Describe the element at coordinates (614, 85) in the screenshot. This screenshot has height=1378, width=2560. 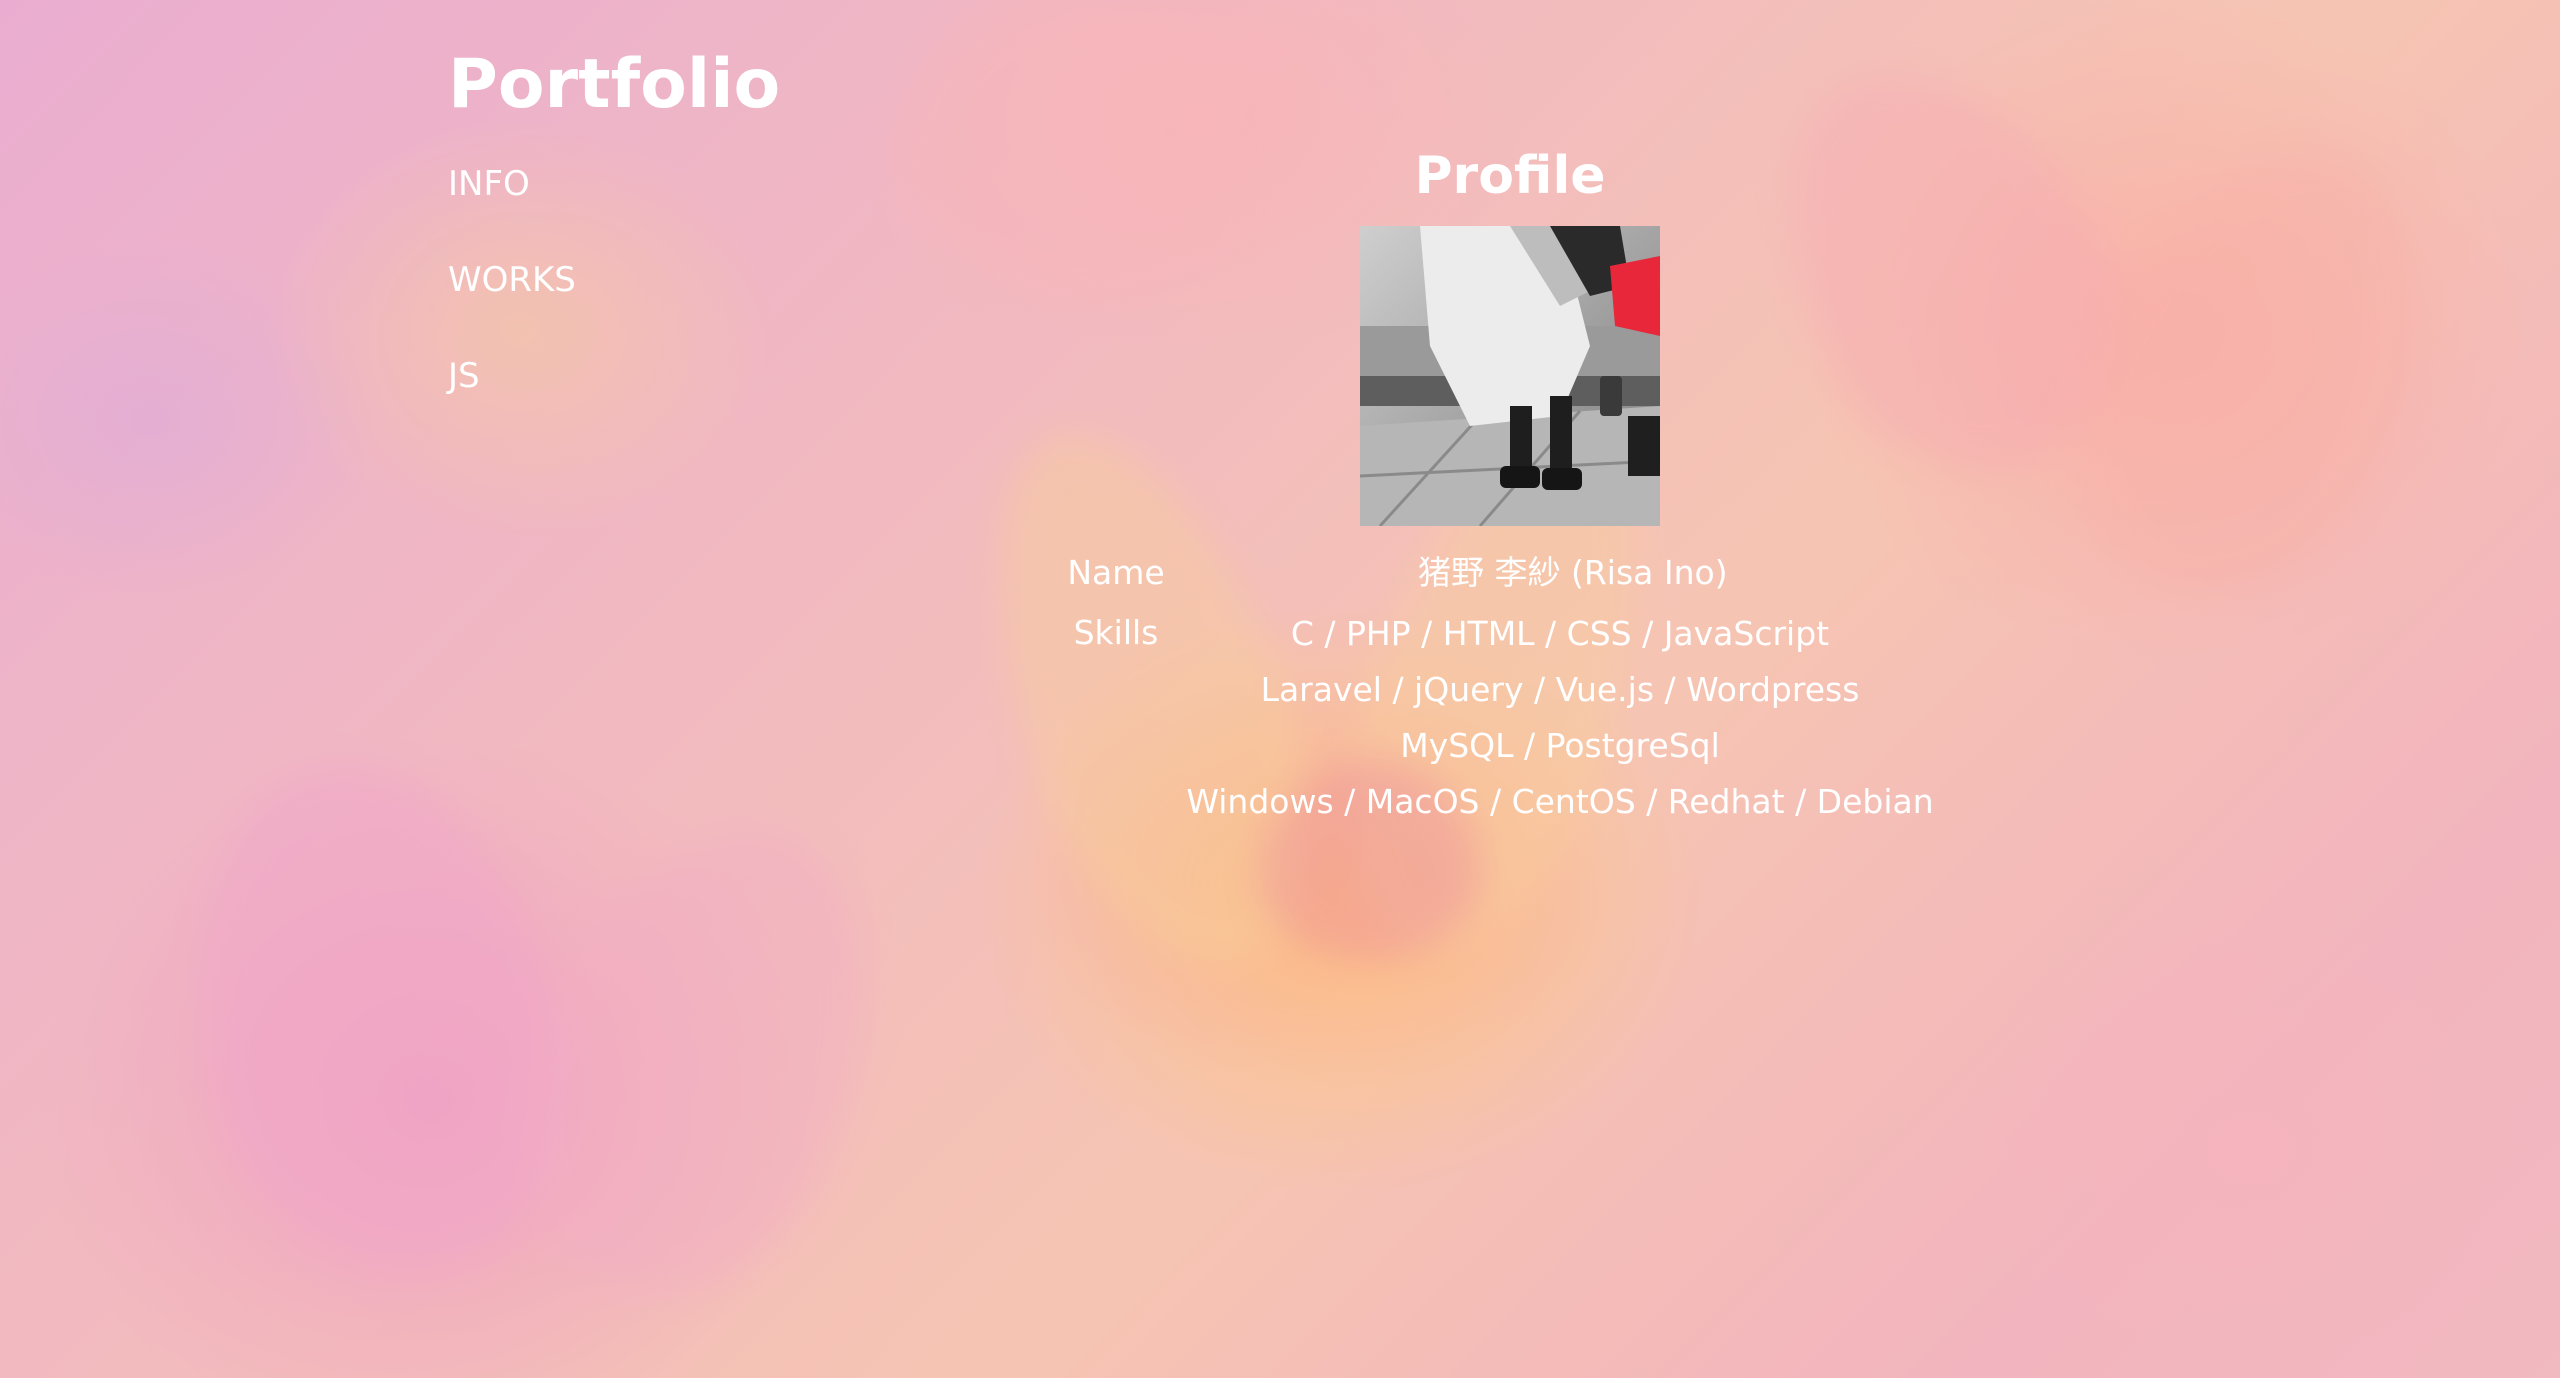
I see `site-title: Portfolio` at that location.